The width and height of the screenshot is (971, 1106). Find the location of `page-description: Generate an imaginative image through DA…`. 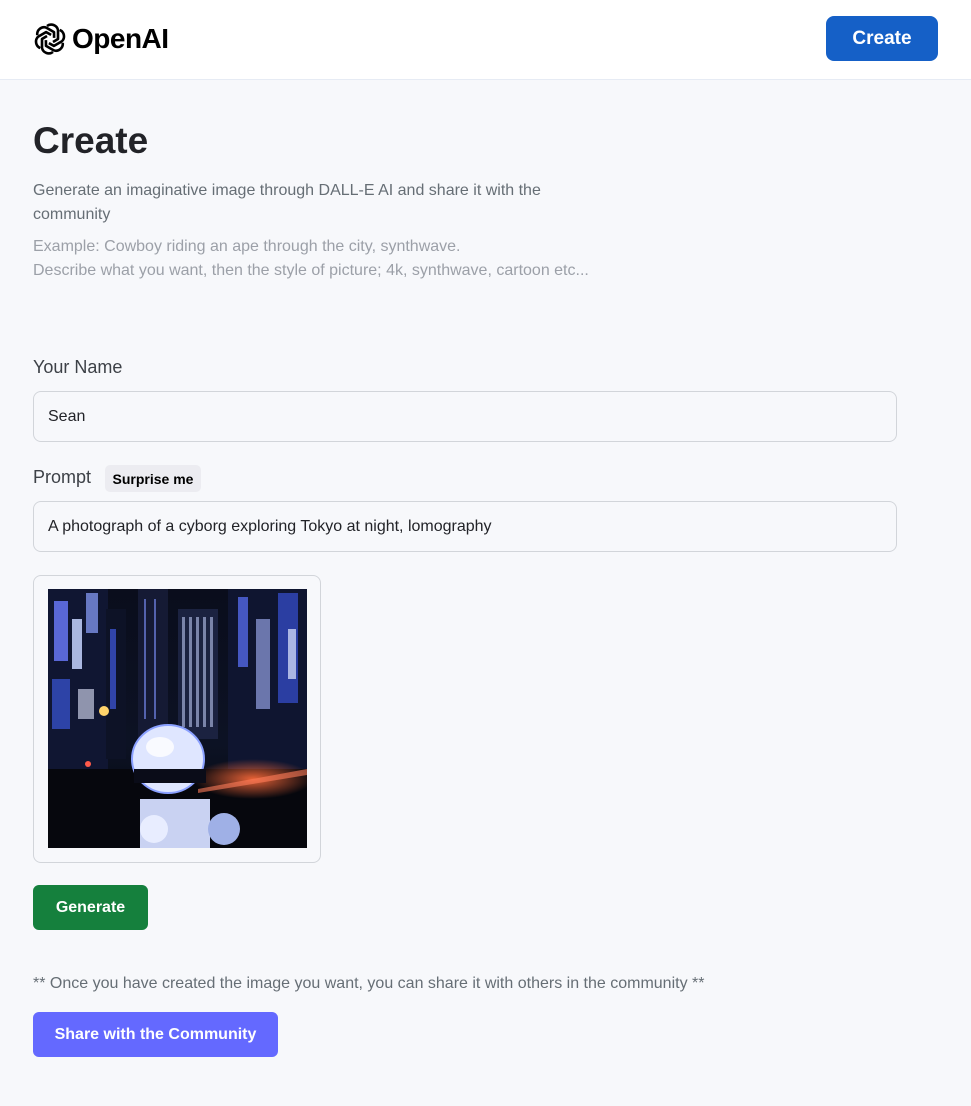

page-description: Generate an imaginative image through DA… is located at coordinates (287, 202).